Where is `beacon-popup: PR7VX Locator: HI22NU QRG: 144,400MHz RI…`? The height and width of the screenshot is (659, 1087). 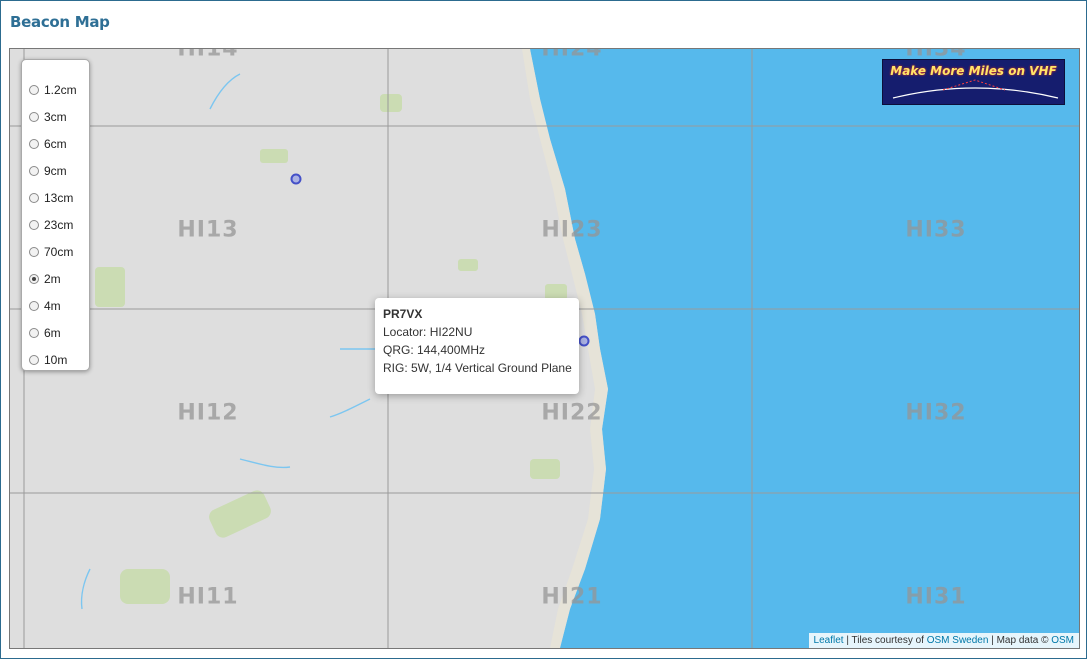
beacon-popup: PR7VX Locator: HI22NU QRG: 144,400MHz RI… is located at coordinates (477, 346).